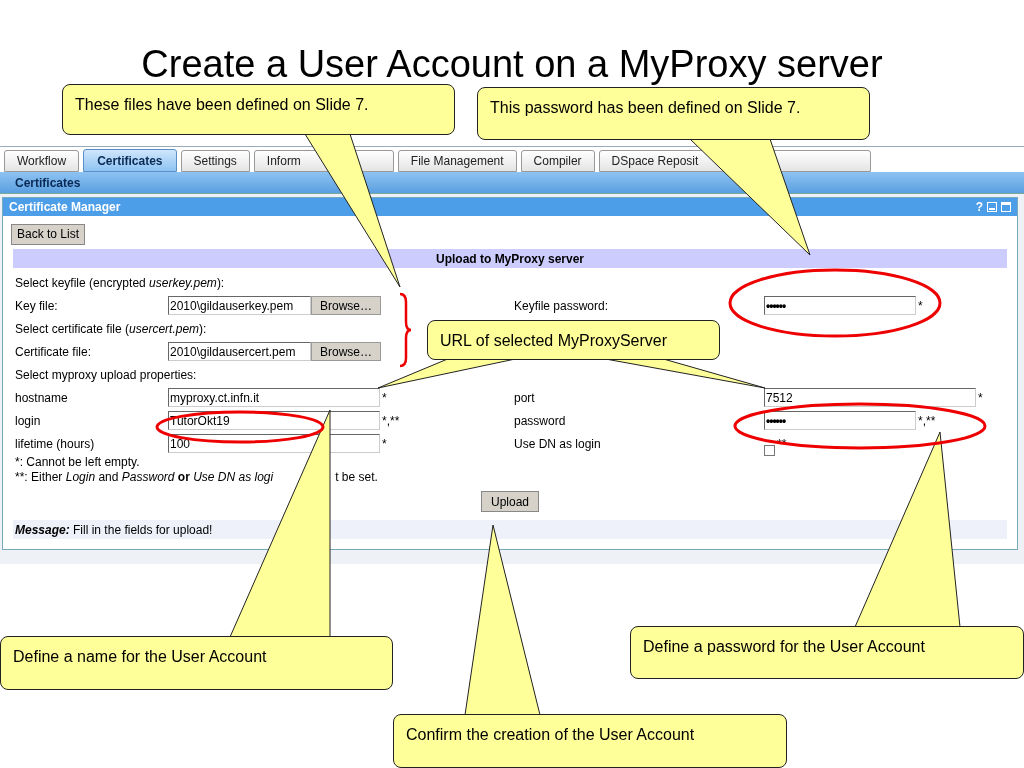  Describe the element at coordinates (457, 161) in the screenshot. I see `tab: File Management` at that location.